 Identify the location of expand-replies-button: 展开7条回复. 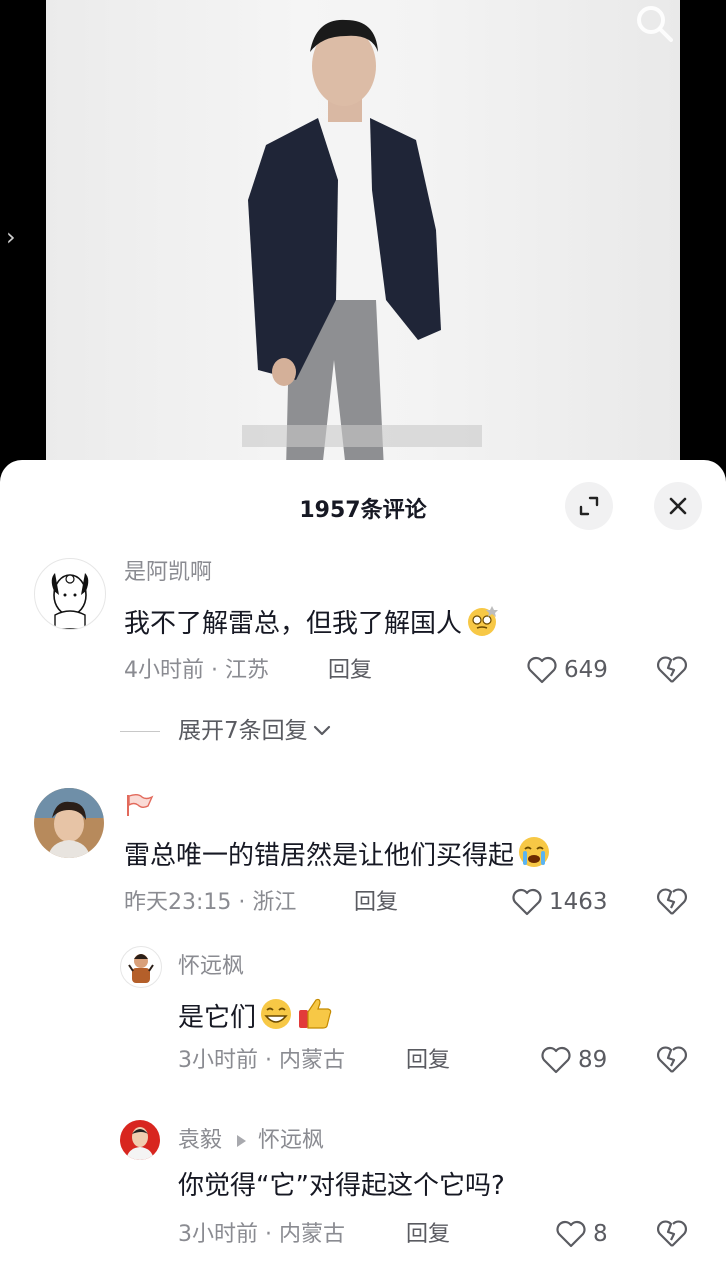
(226, 731).